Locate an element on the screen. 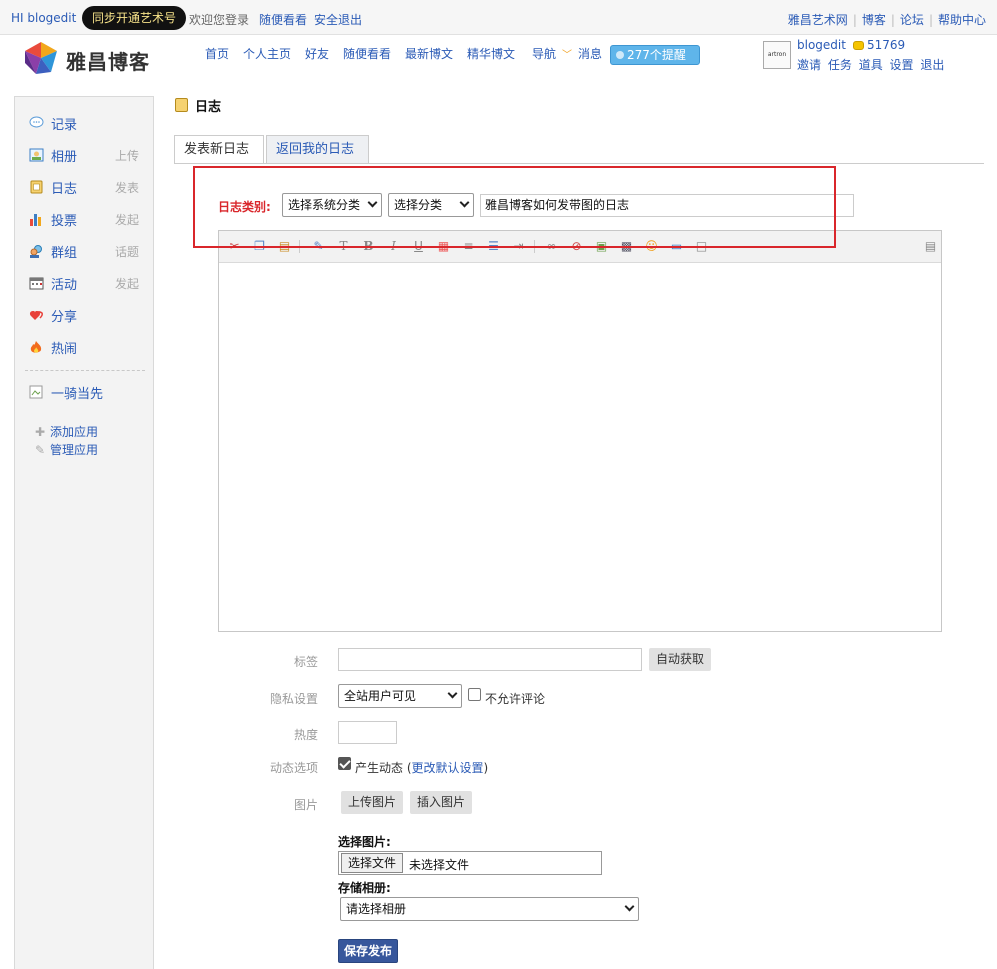  username-link: blogedit is located at coordinates (821, 45).